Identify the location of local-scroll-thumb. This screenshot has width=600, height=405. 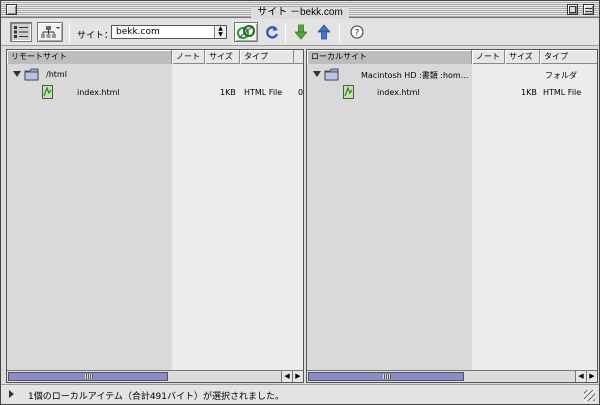
(386, 376).